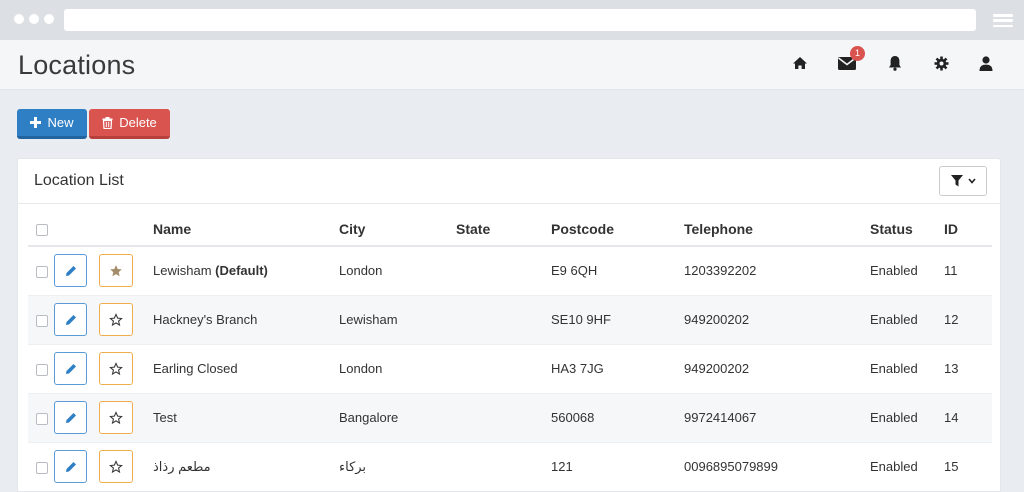 The image size is (1024, 492). What do you see at coordinates (397, 418) in the screenshot?
I see `location-city: Bangalore` at bounding box center [397, 418].